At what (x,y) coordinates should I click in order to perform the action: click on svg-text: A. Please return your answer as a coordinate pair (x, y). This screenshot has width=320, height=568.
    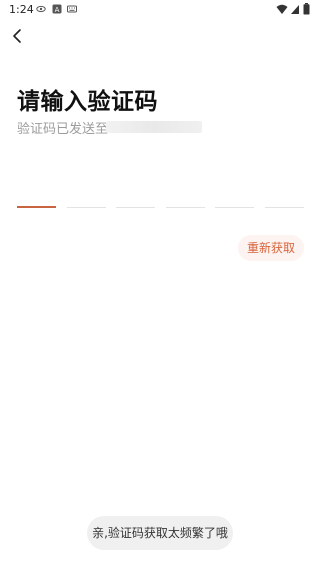
    Looking at the image, I should click on (57, 10).